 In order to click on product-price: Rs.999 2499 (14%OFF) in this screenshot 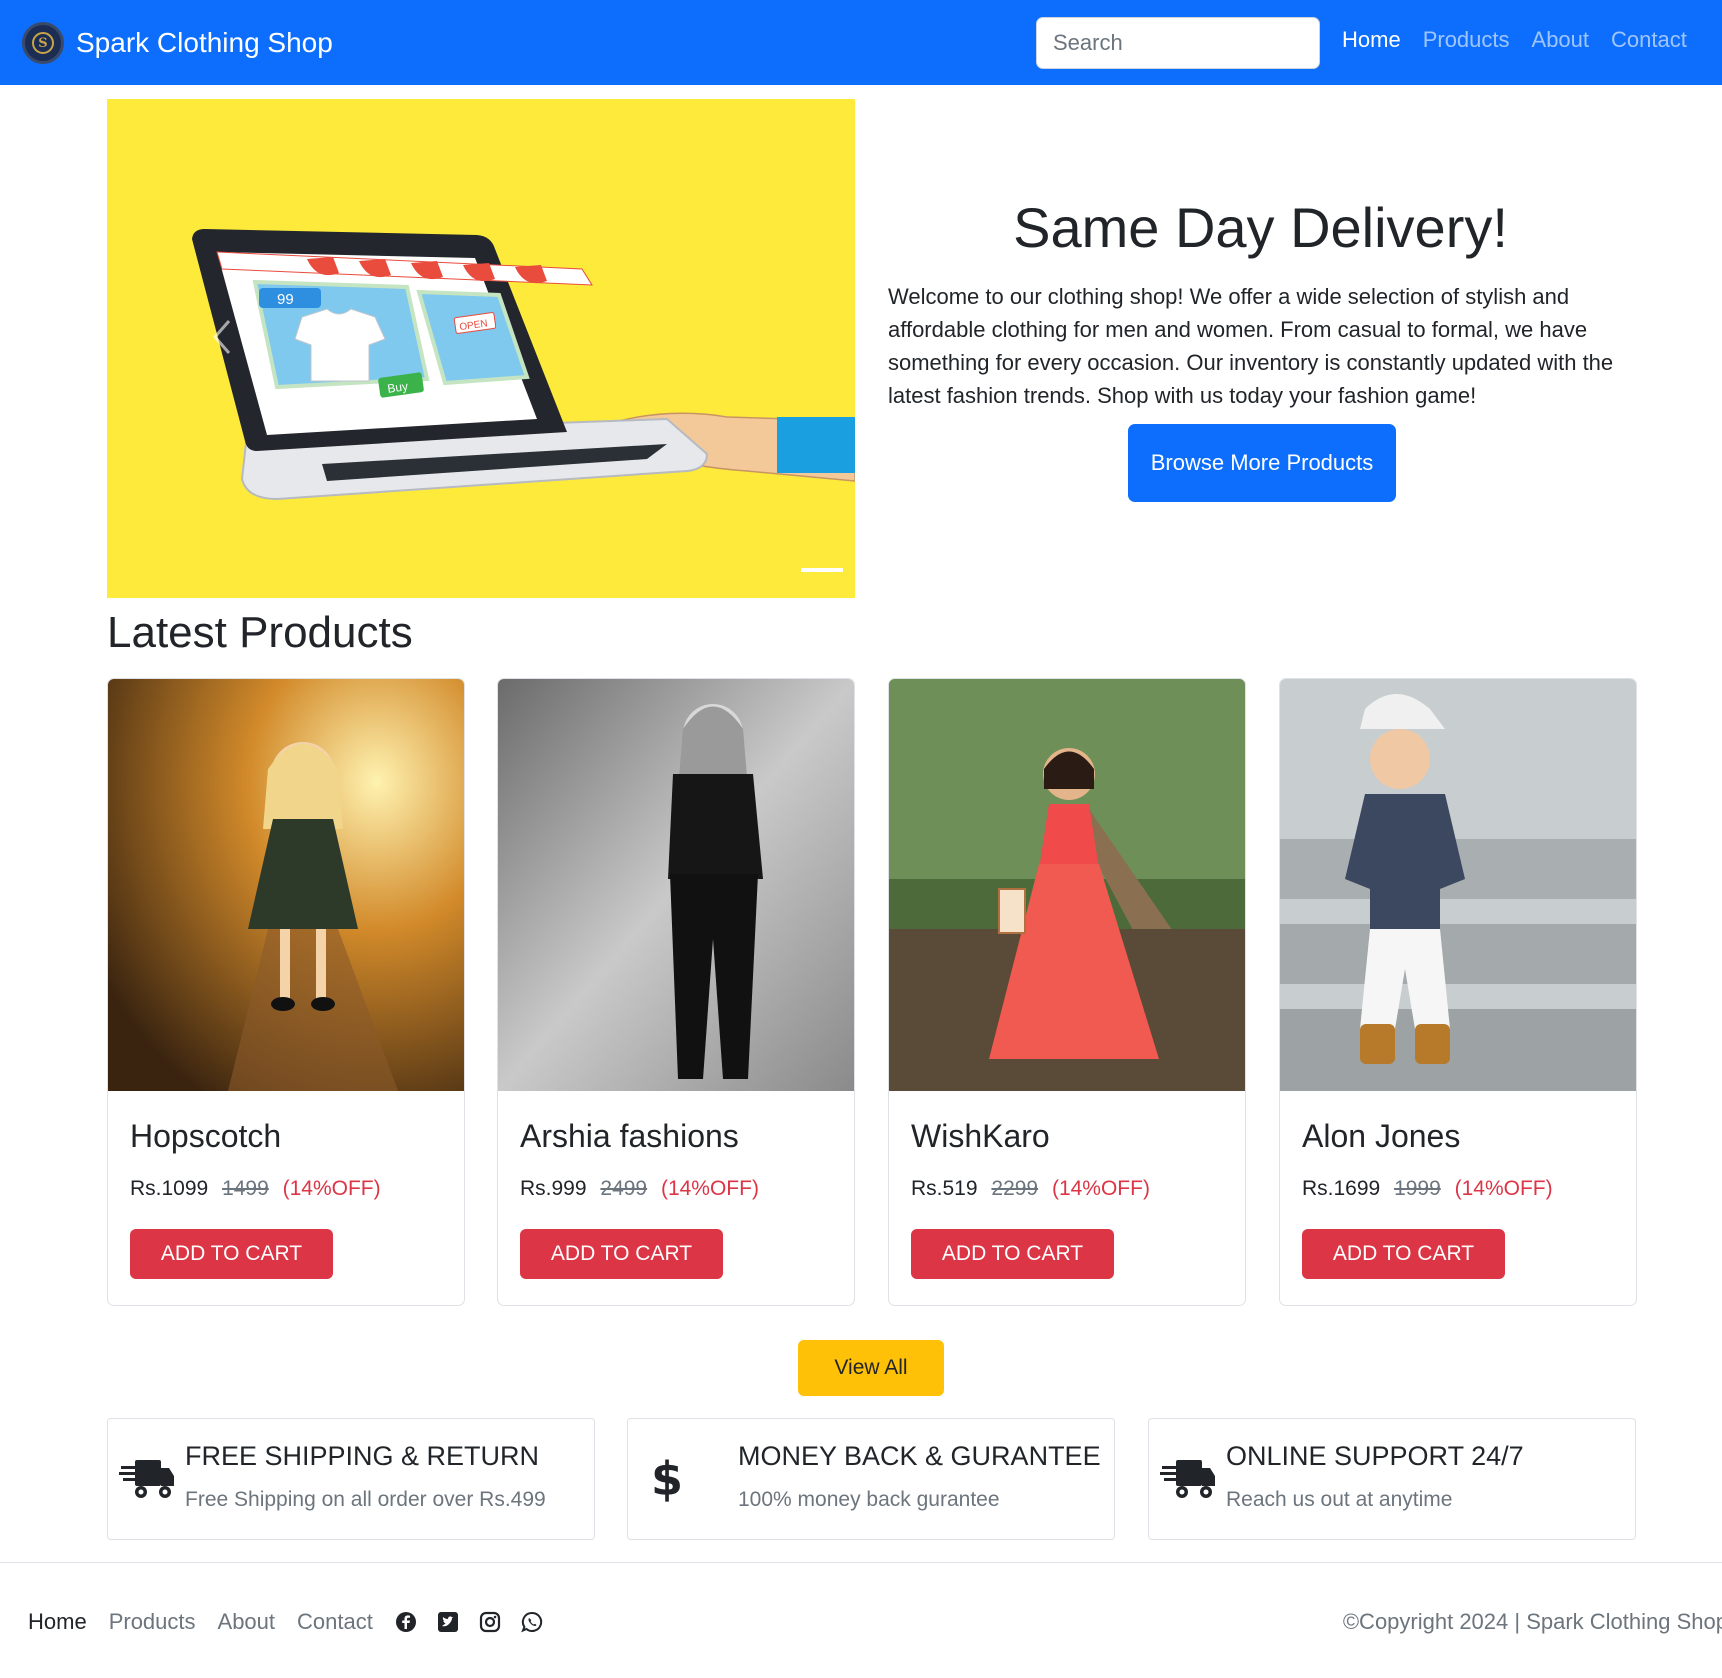, I will do `click(639, 1189)`.